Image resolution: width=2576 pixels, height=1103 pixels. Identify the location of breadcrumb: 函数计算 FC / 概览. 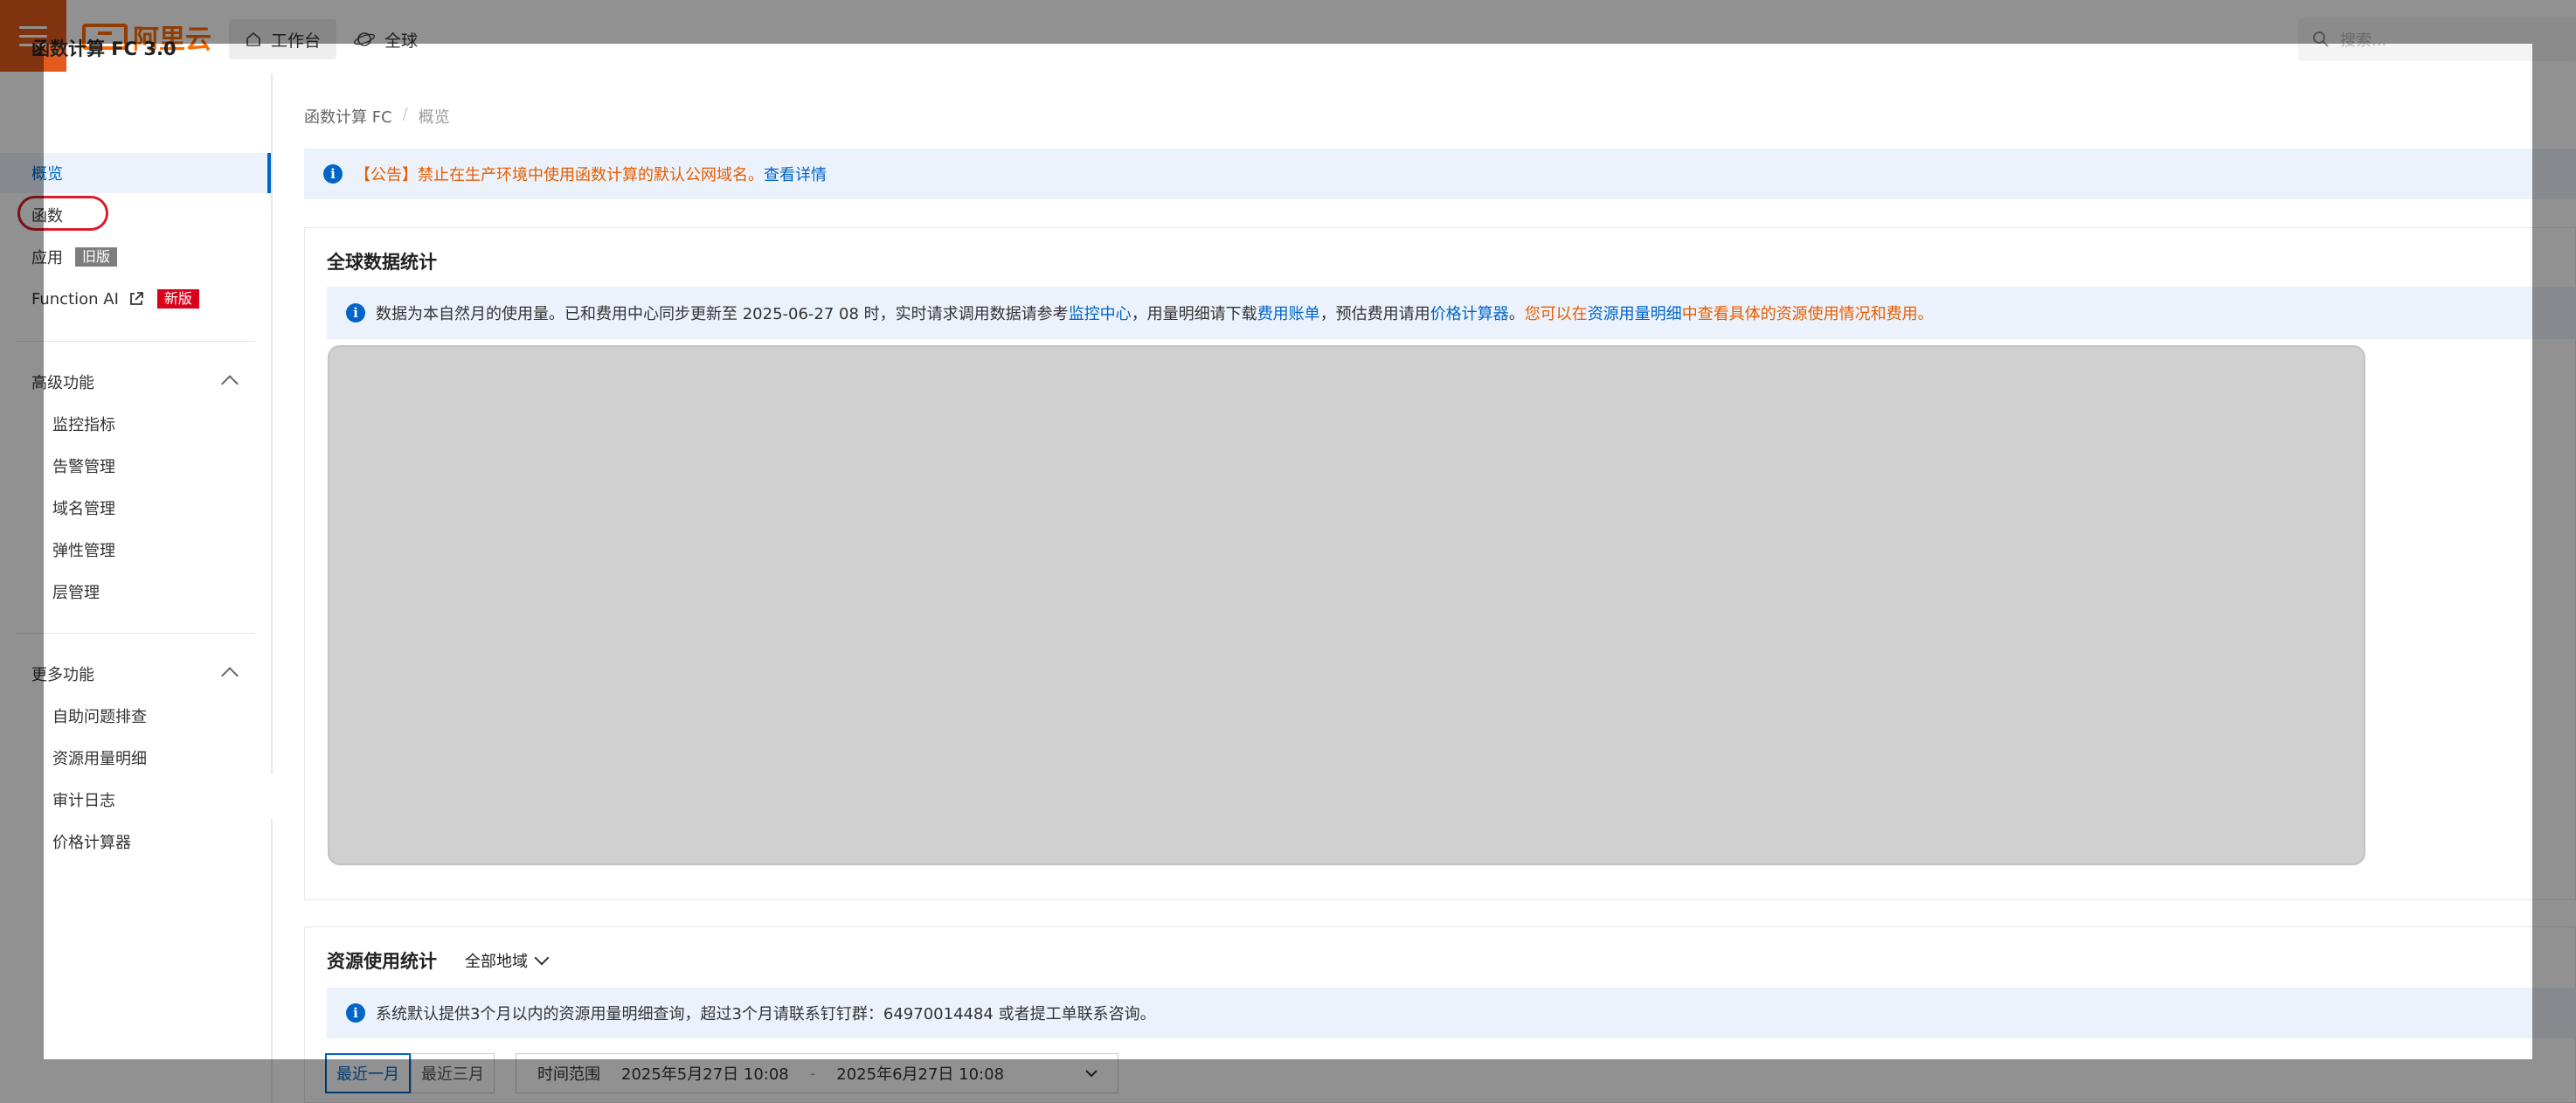
(377, 117).